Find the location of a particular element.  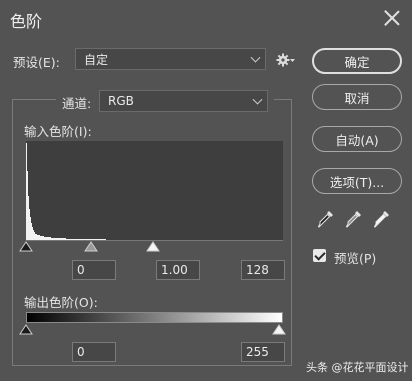

output-highlight-slider is located at coordinates (279, 329).